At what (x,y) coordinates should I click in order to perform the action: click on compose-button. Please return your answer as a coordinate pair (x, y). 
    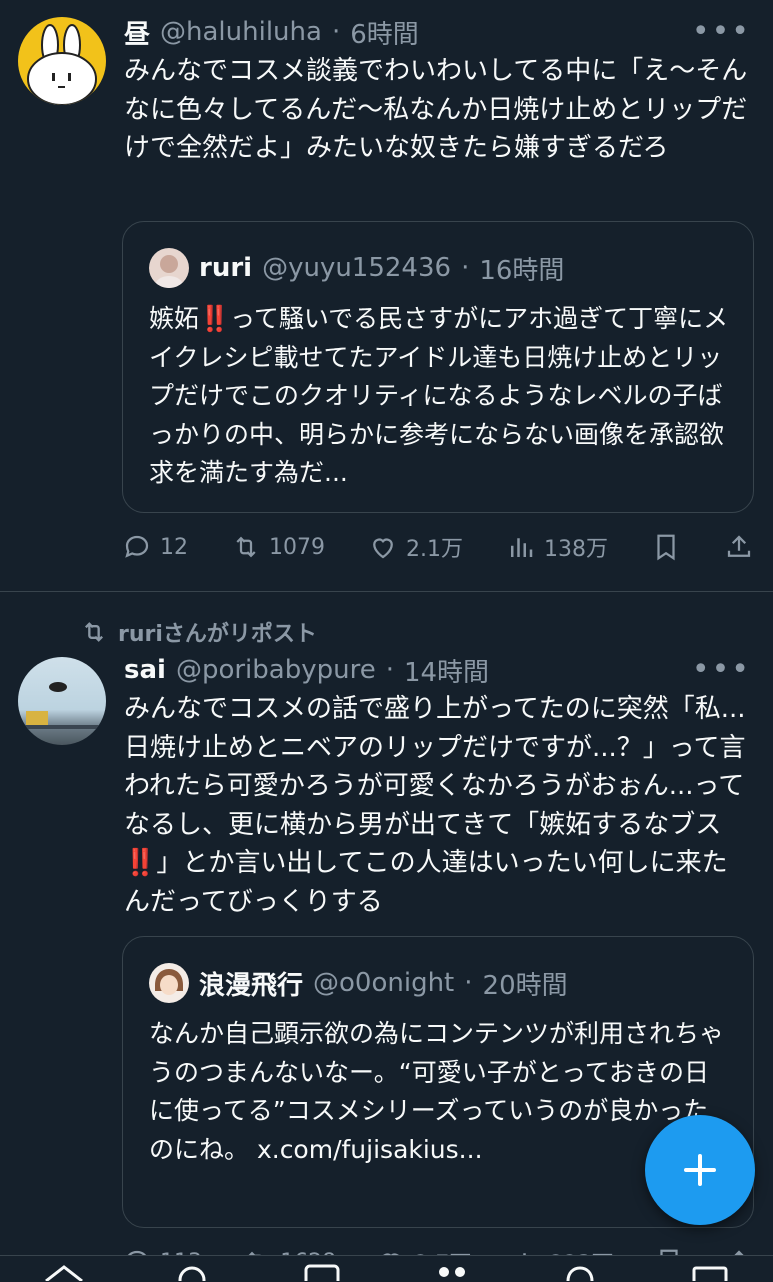
    Looking at the image, I should click on (700, 1170).